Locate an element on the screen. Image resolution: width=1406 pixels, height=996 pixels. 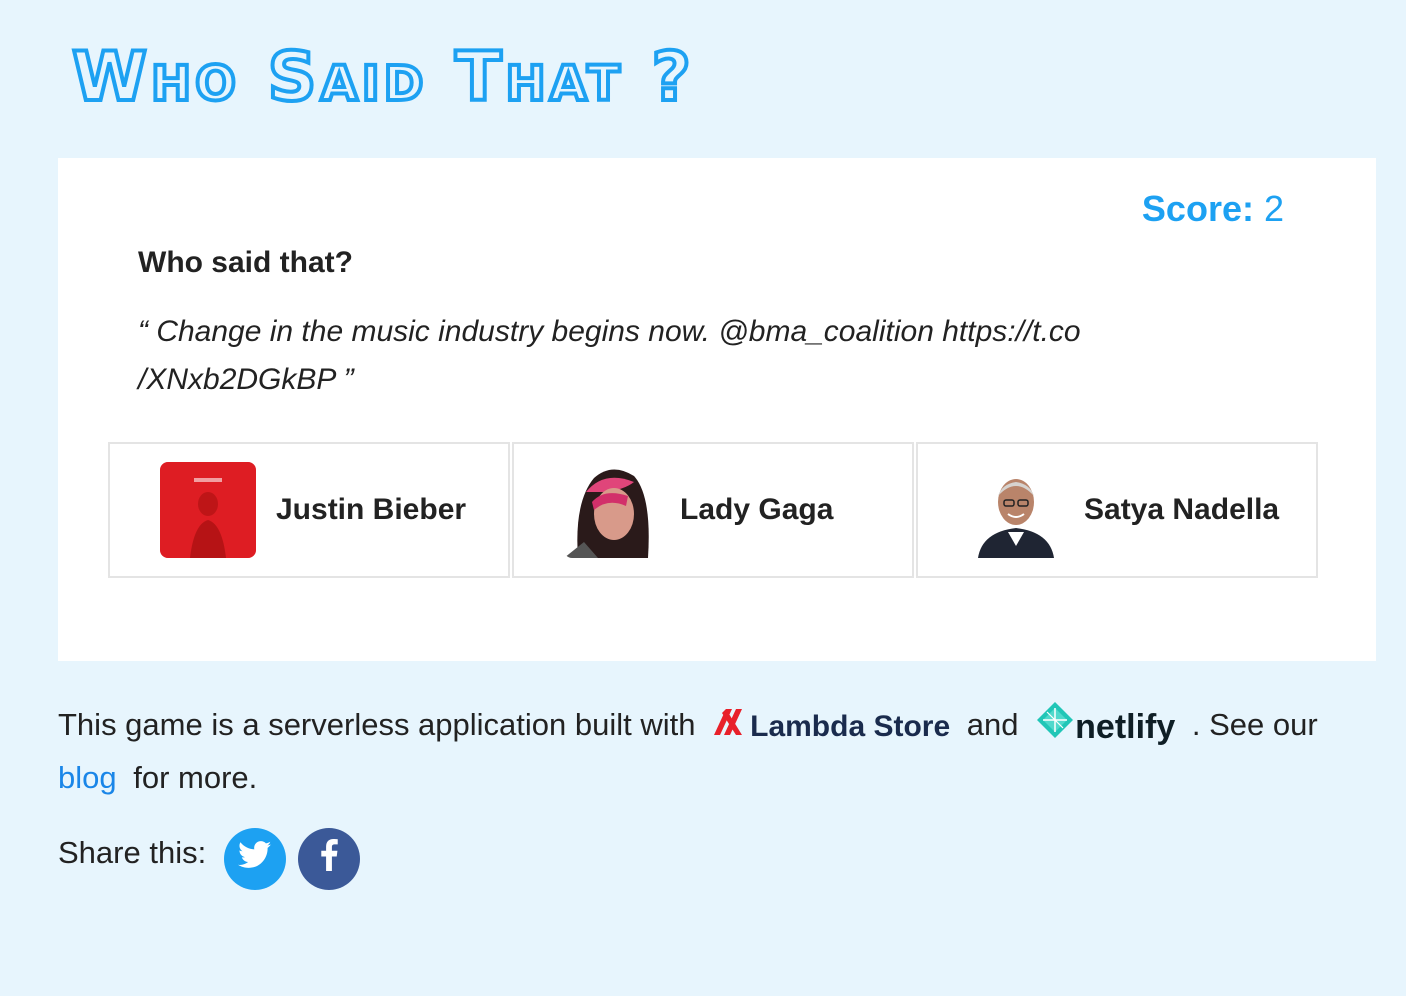
blog-link: blog is located at coordinates (87, 777).